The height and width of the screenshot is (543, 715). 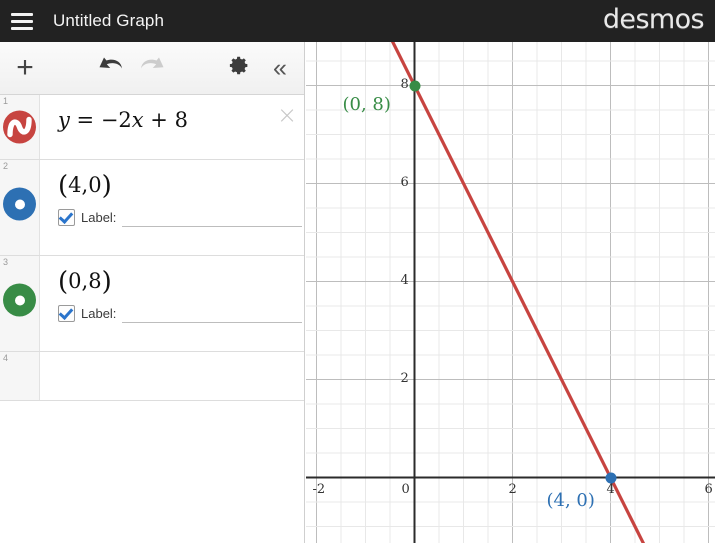 I want to click on point-label: (0, 8), so click(x=366, y=104).